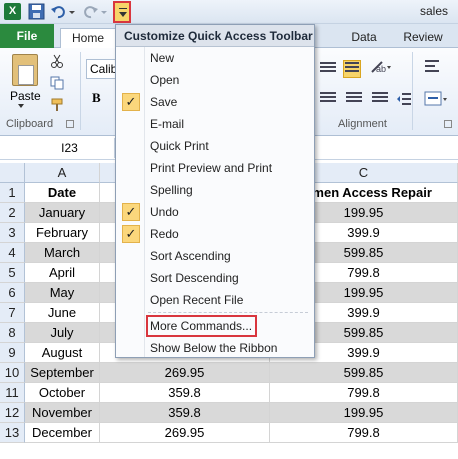 The width and height of the screenshot is (458, 459). What do you see at coordinates (164, 234) in the screenshot?
I see `menu-item-label: Redo` at bounding box center [164, 234].